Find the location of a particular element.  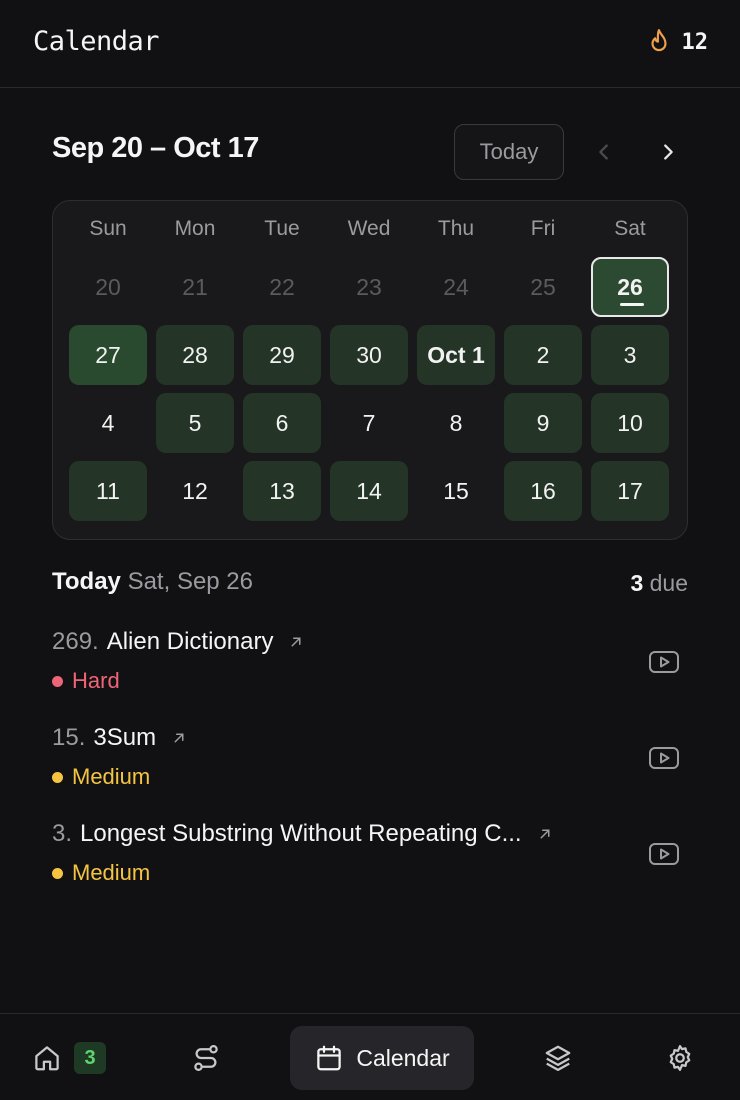

calendar-day-label: 23 is located at coordinates (369, 286).